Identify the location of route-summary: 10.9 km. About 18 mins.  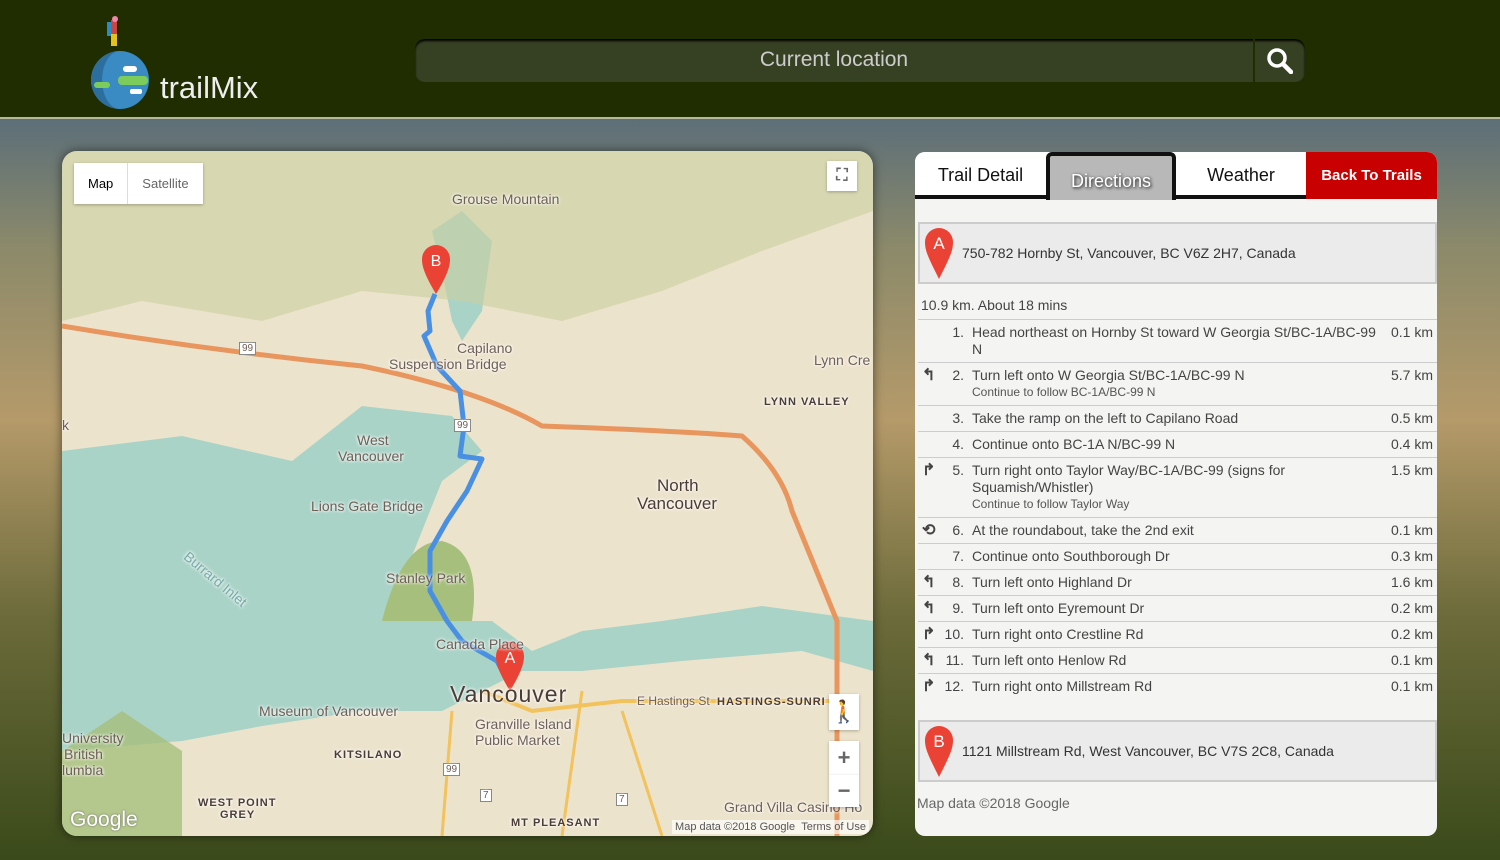
(994, 305).